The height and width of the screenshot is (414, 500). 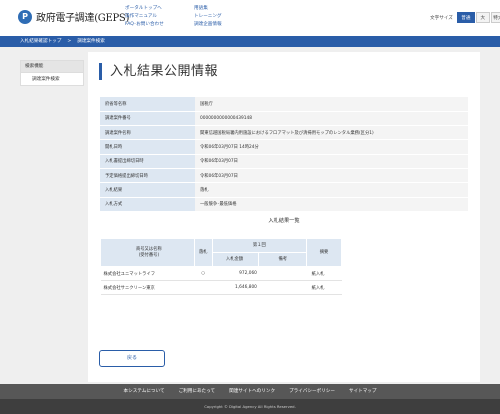 I want to click on table-row: 入札方式 一般競争･最低価格, so click(x=284, y=204).